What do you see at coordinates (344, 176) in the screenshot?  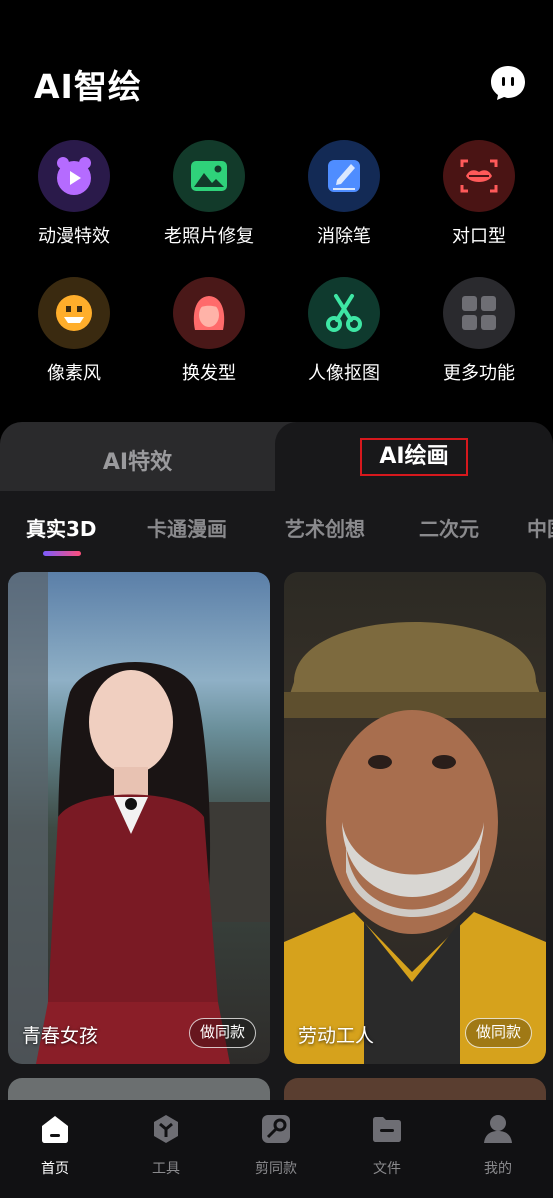 I see `eraser-pen-icon` at bounding box center [344, 176].